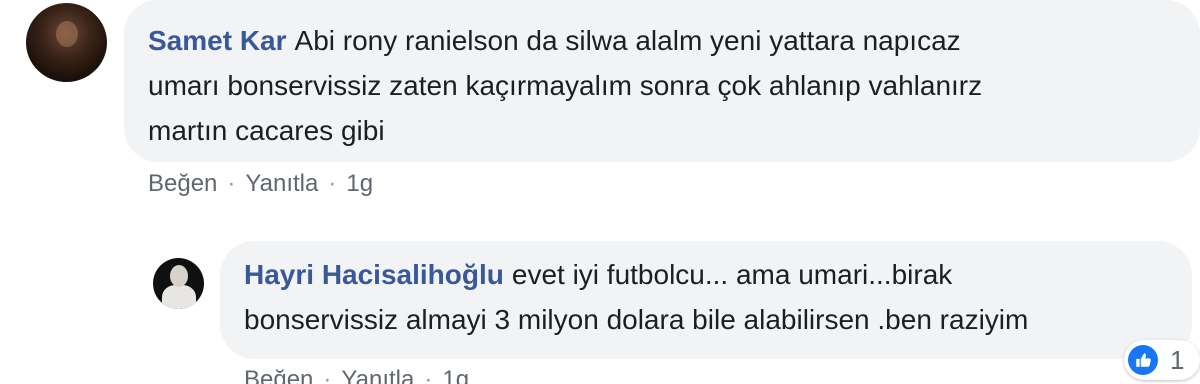  Describe the element at coordinates (217, 40) in the screenshot. I see `comment-author-link: Samet Kar` at that location.